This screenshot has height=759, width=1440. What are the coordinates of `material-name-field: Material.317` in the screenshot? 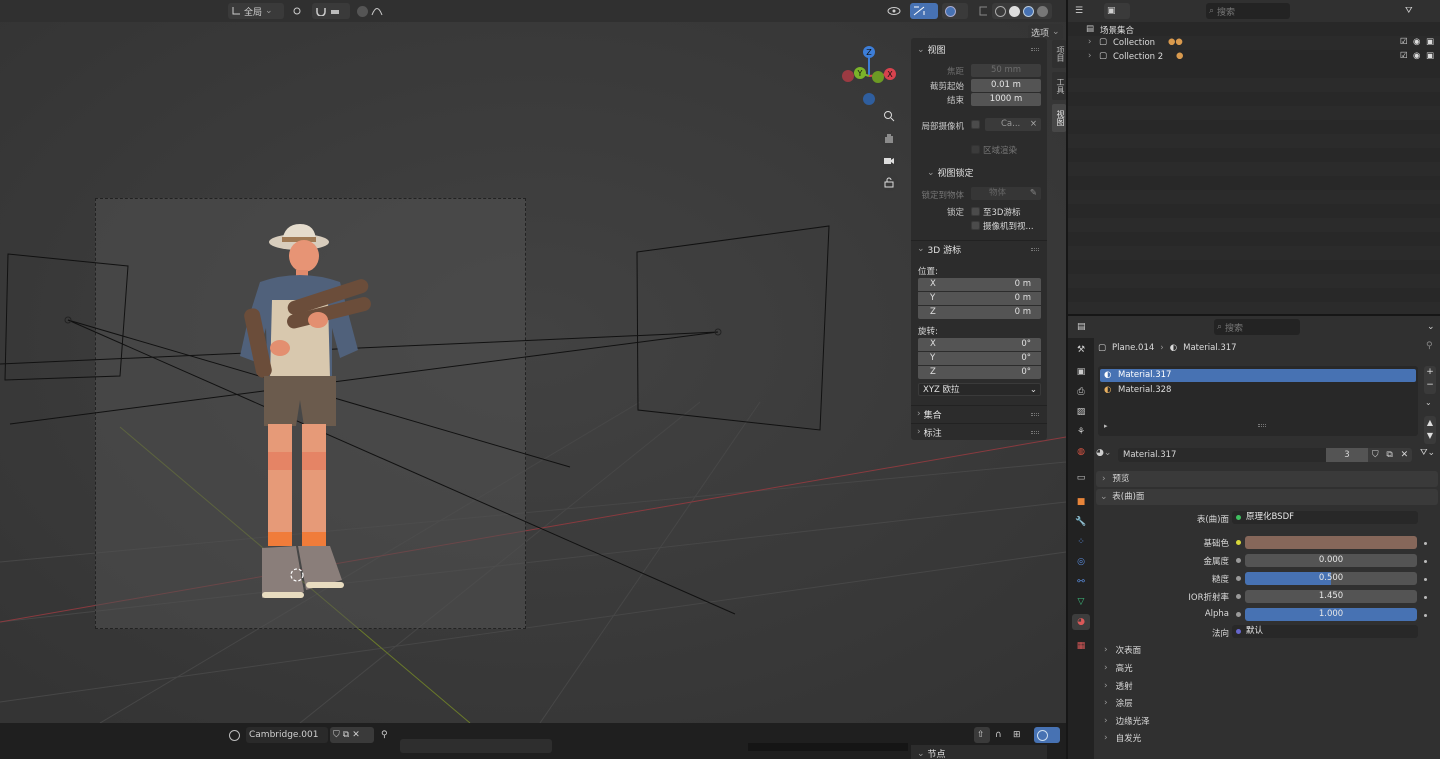 It's located at (1222, 455).